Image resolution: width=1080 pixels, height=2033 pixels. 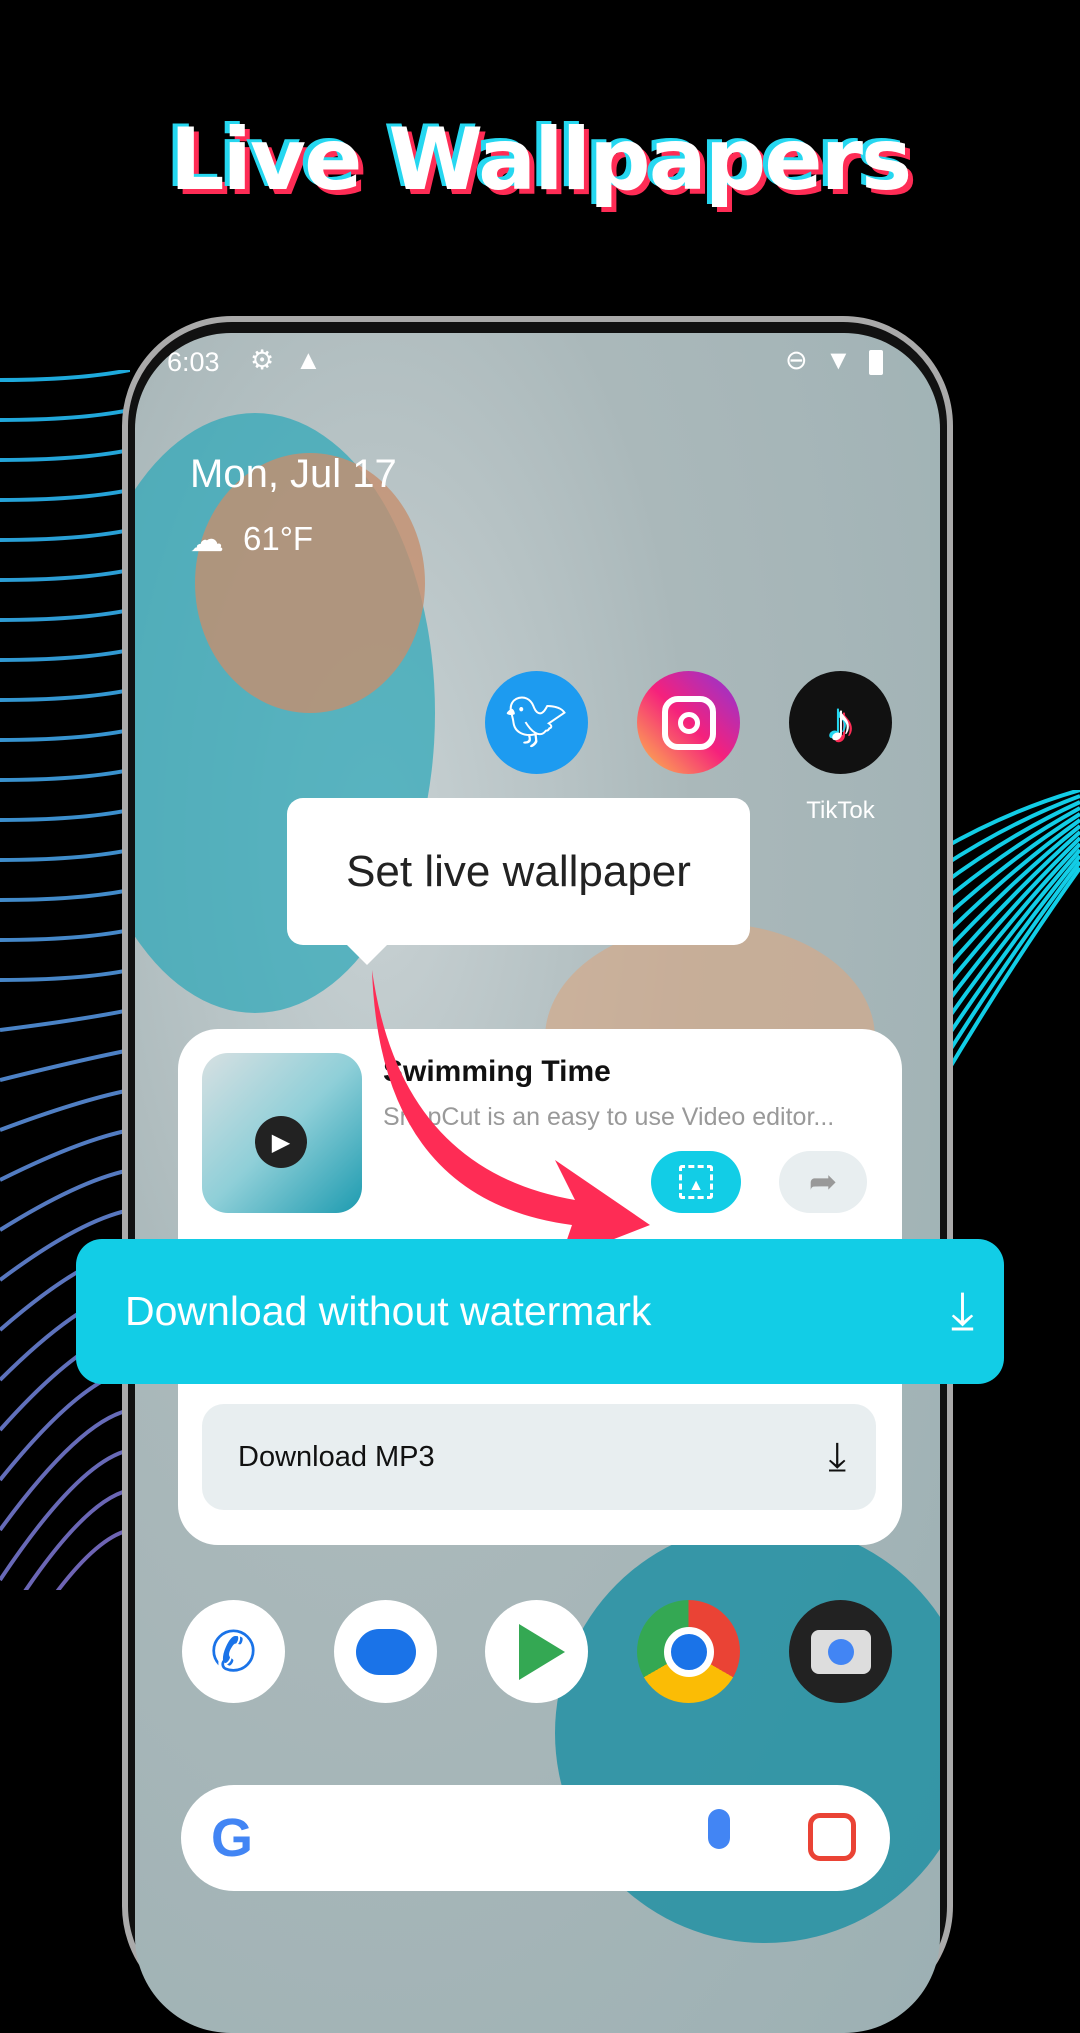 I want to click on widget-date: Mon, Jul 17, so click(x=293, y=474).